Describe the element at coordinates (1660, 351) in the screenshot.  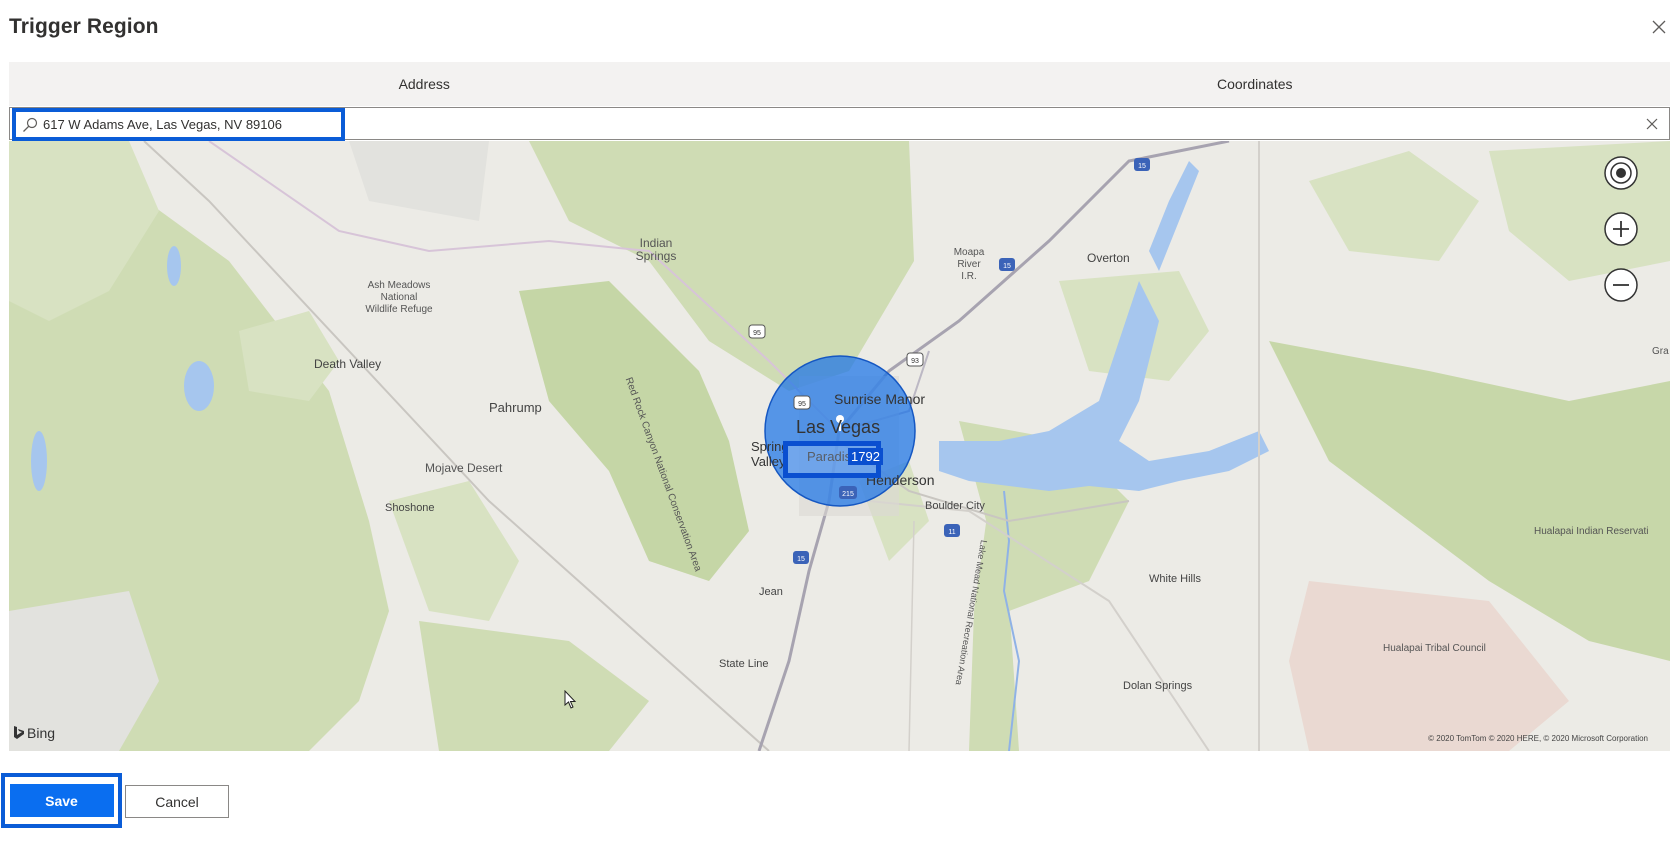
I see `map-label-grand: Gra` at that location.